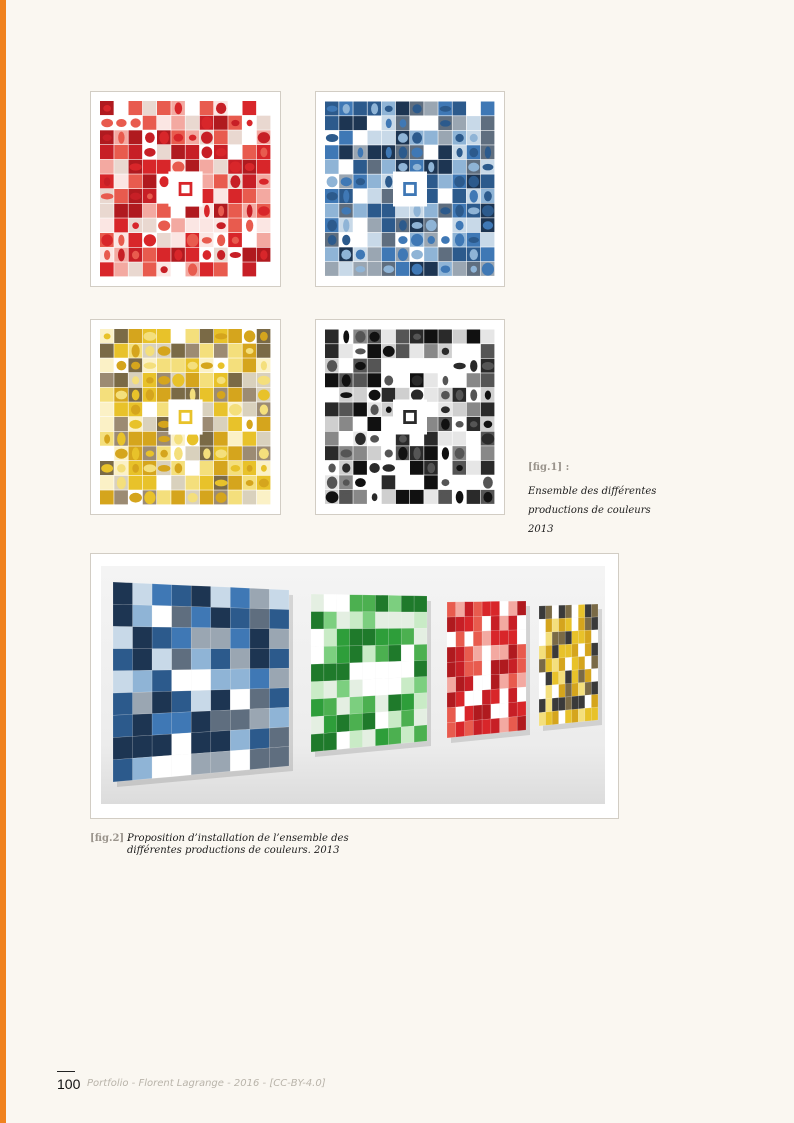  I want to click on yellow-mosaic-image, so click(185, 417).